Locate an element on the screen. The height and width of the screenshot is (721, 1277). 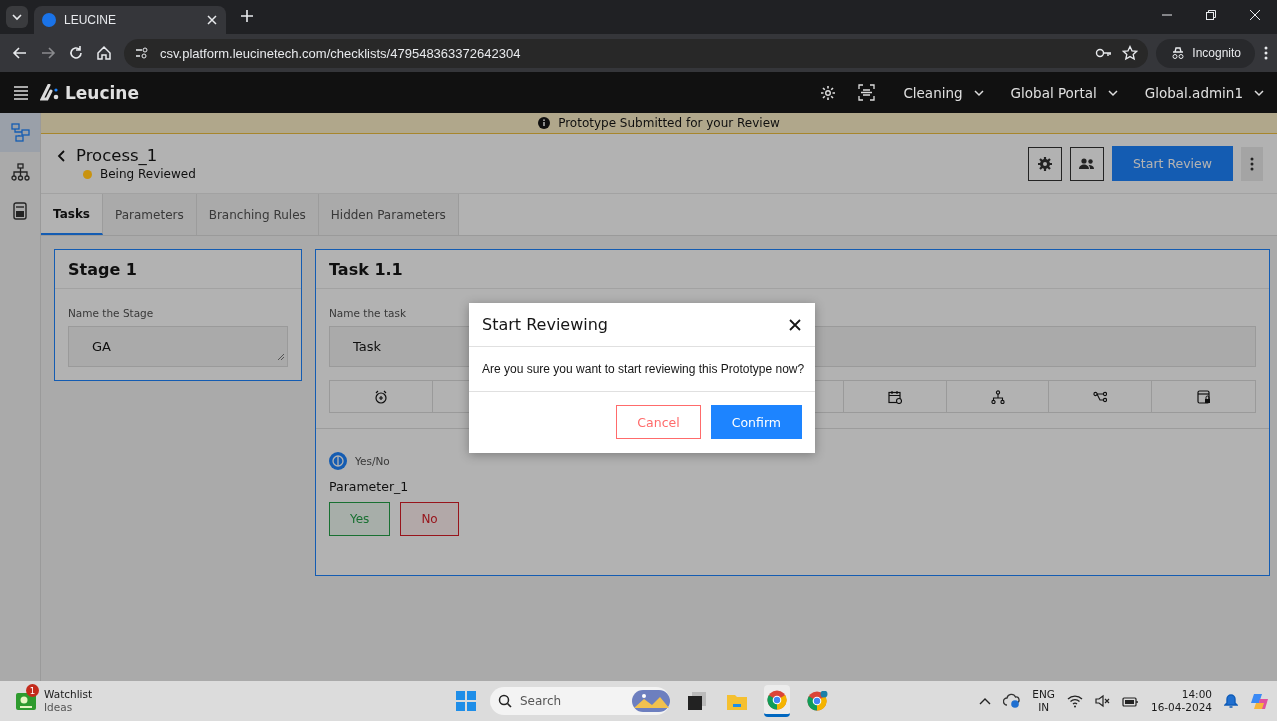
process-title: Process_1 is located at coordinates (117, 155).